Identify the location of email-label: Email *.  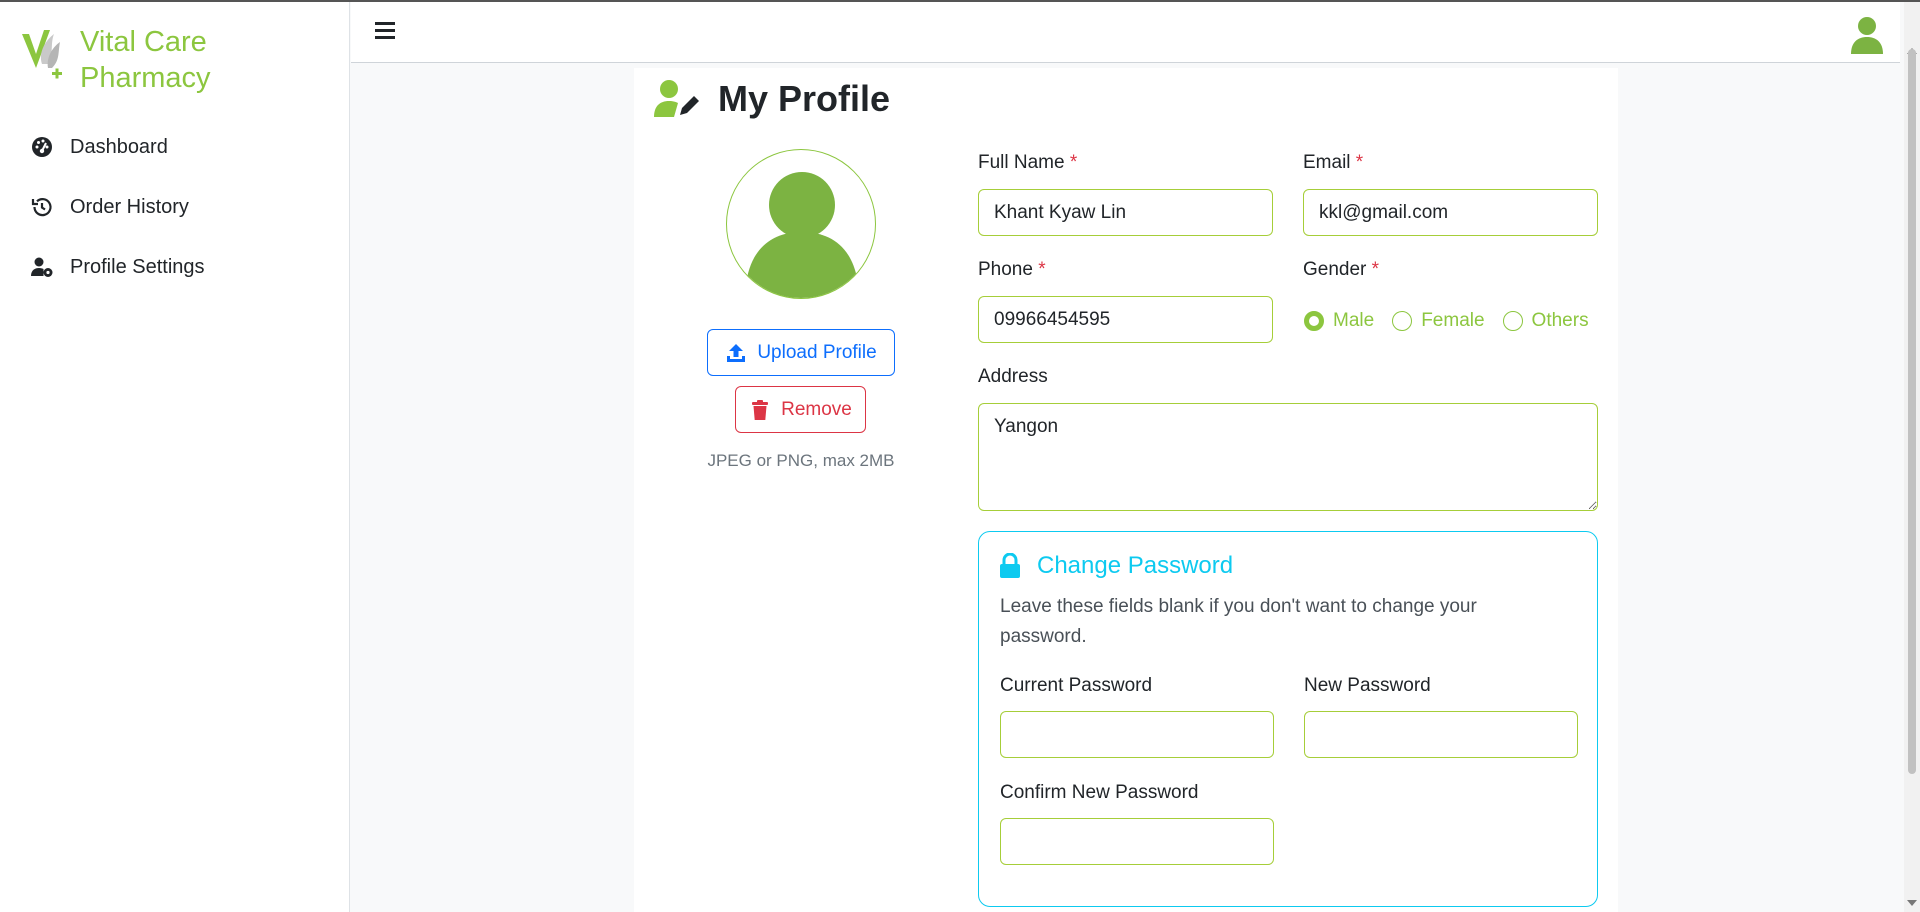
(1333, 163).